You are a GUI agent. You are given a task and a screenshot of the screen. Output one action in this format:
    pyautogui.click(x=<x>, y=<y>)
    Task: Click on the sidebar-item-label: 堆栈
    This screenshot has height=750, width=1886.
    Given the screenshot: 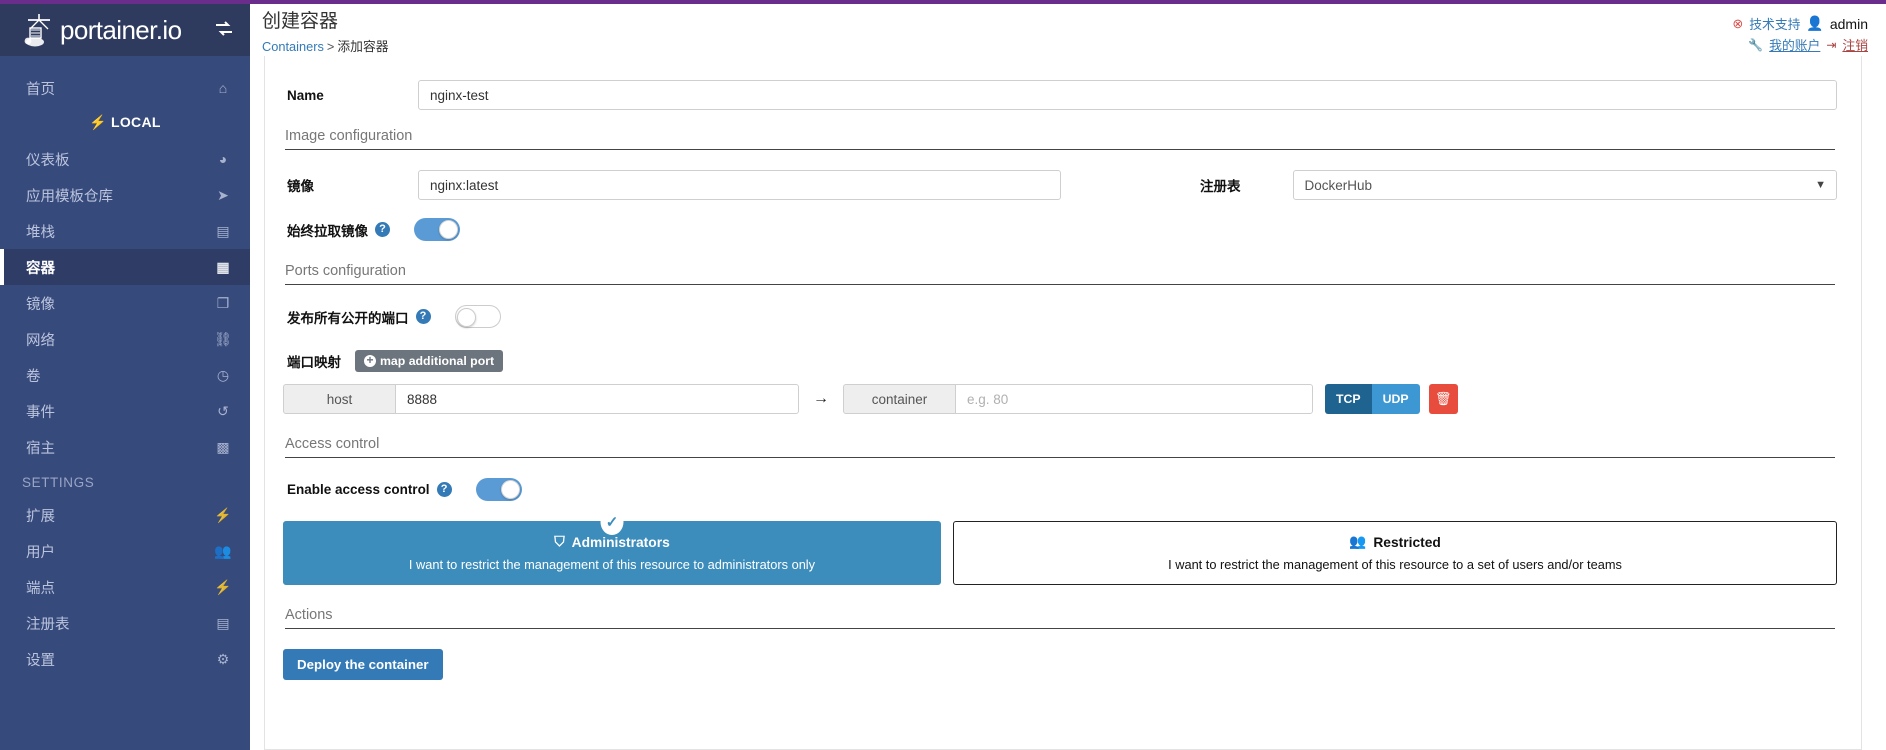 What is the action you would take?
    pyautogui.click(x=40, y=232)
    